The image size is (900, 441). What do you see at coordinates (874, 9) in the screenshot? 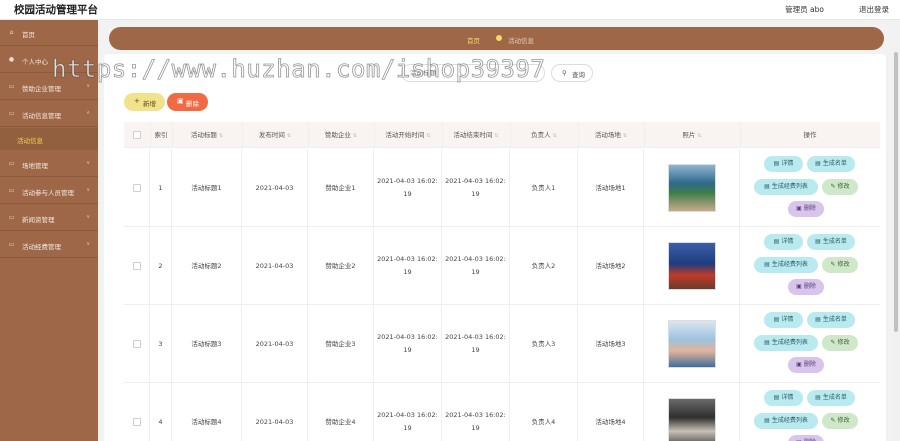
I see `logout-link: 退出登录` at bounding box center [874, 9].